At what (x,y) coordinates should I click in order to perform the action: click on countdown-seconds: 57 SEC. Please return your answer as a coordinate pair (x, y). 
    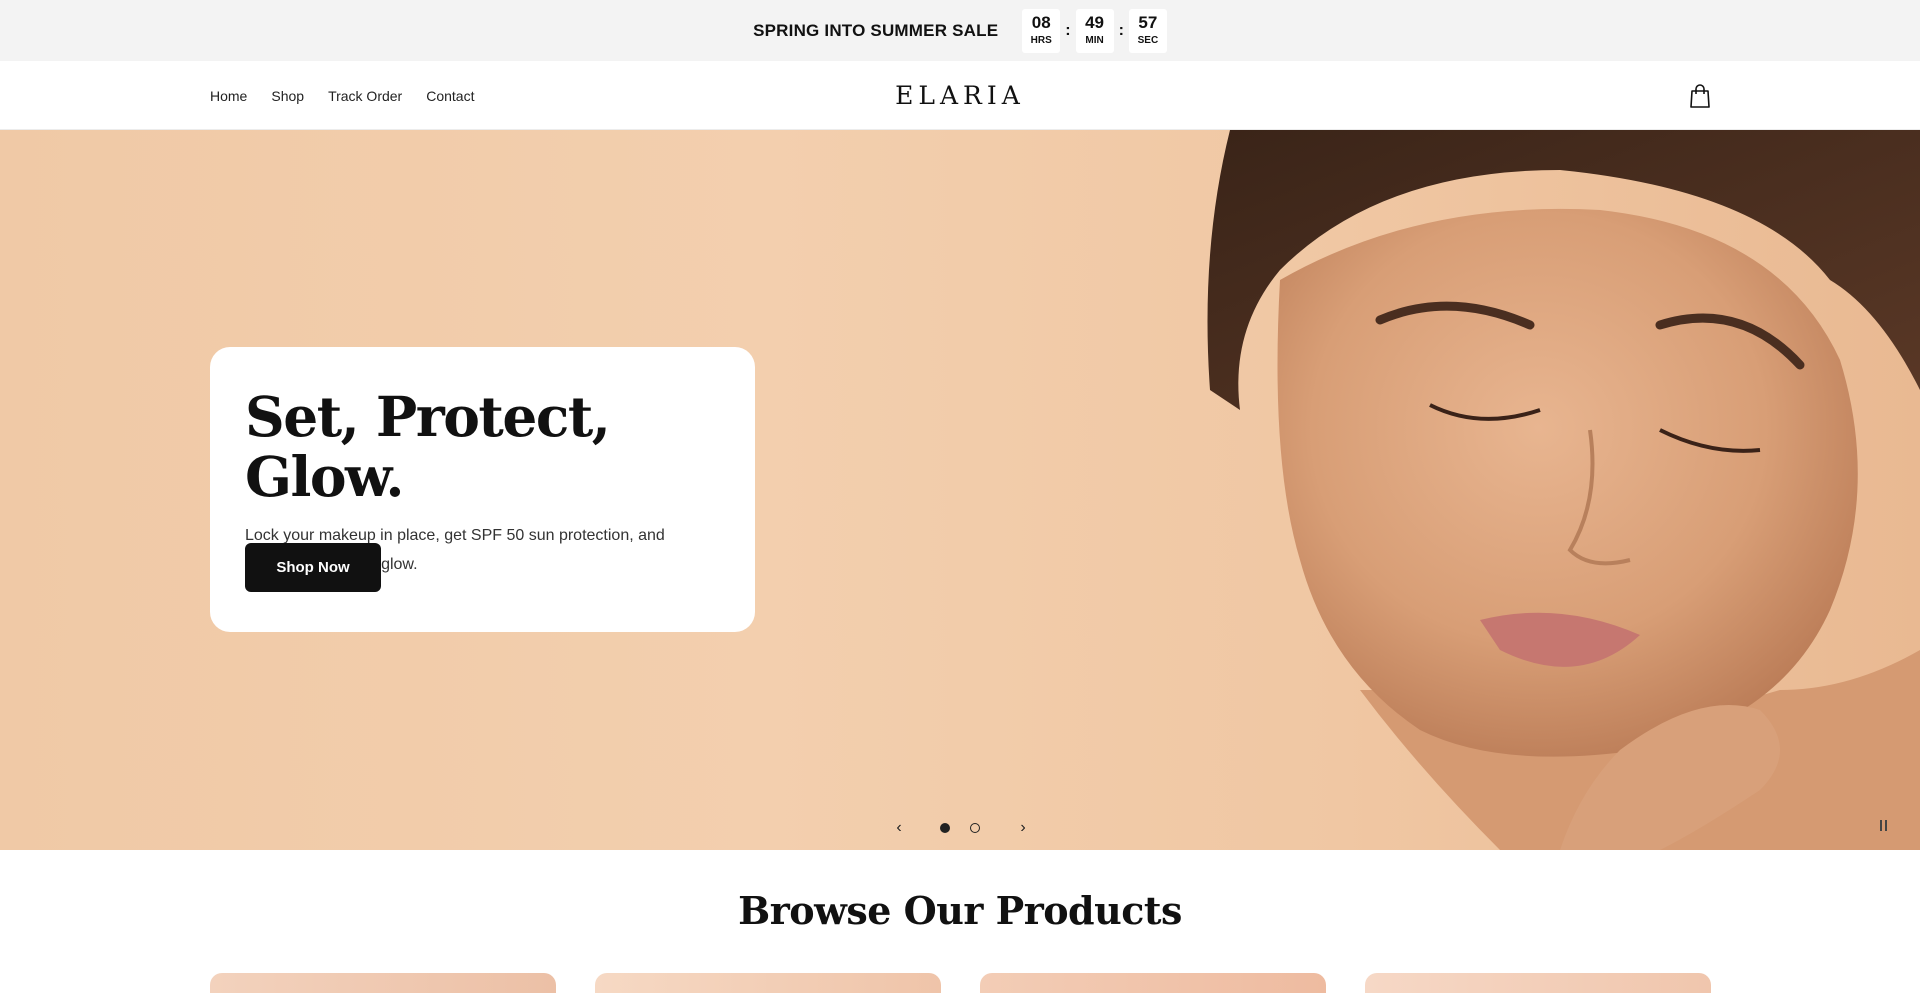
    Looking at the image, I should click on (1147, 30).